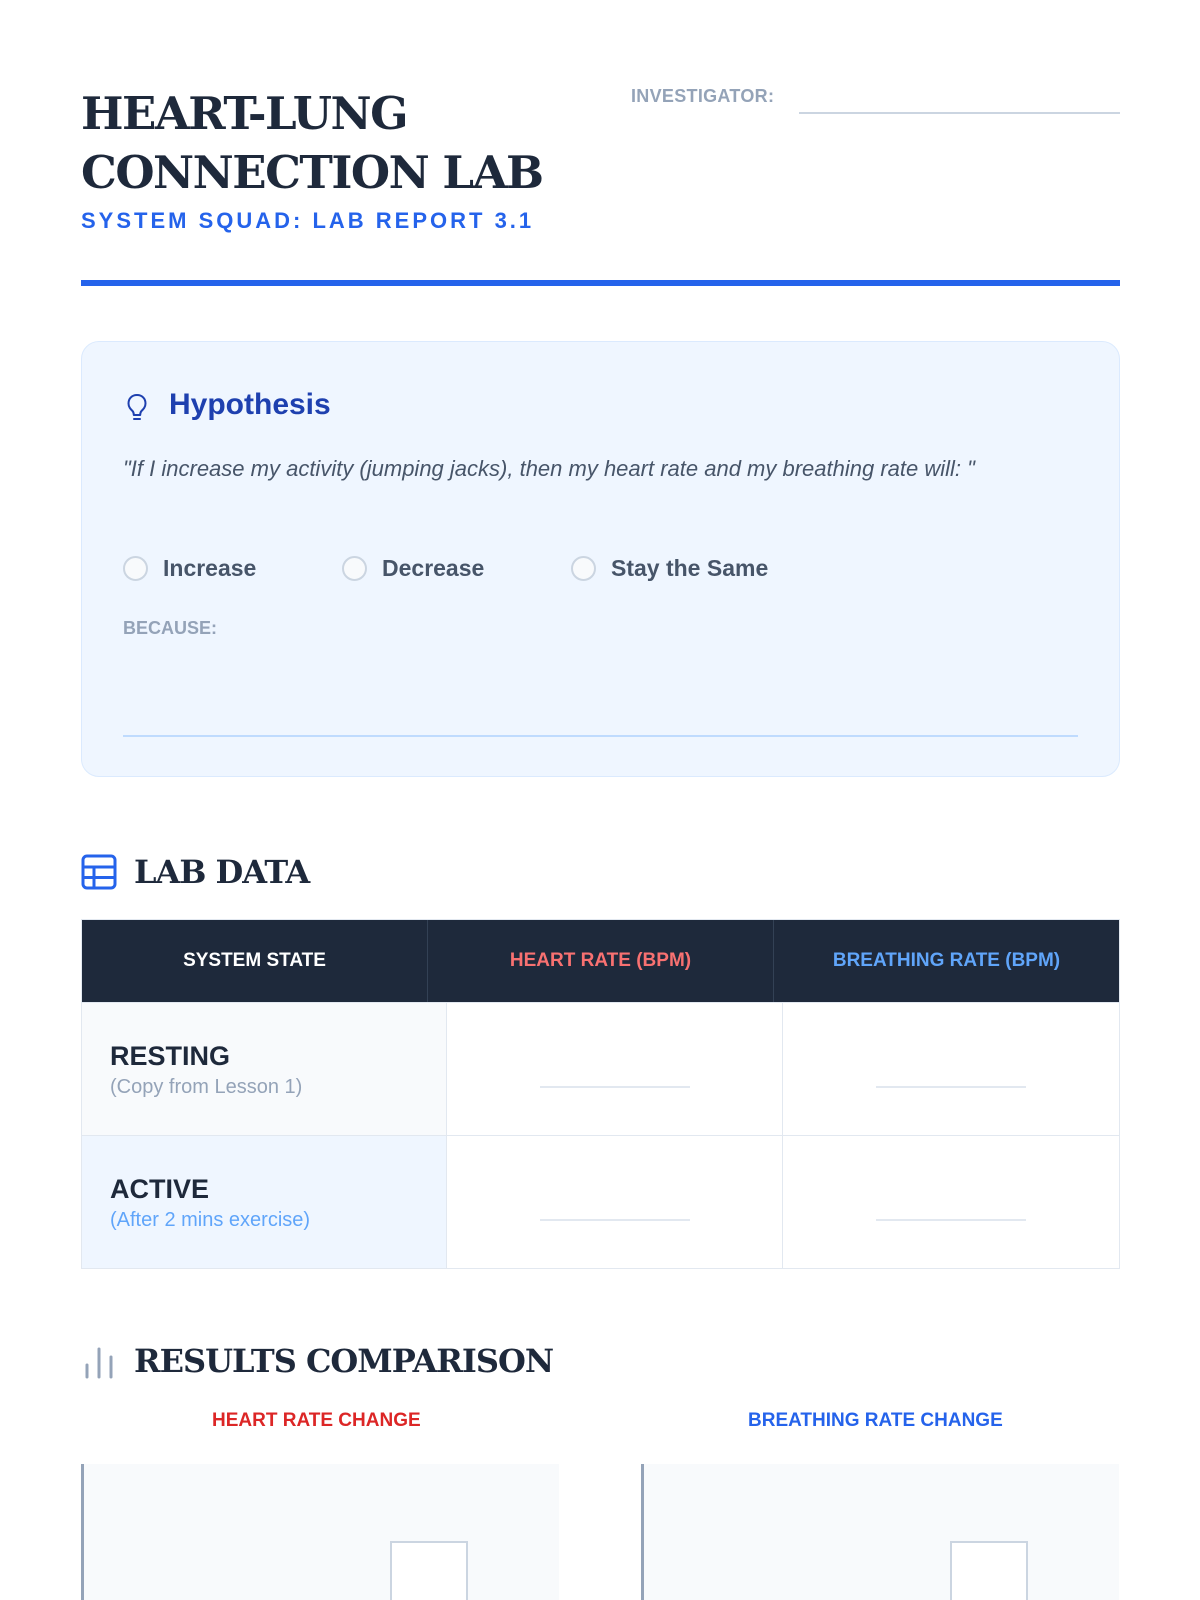  Describe the element at coordinates (308, 220) in the screenshot. I see `page-subtitle: SYSTEM SQUAD: LAB REPORT 3.1` at that location.